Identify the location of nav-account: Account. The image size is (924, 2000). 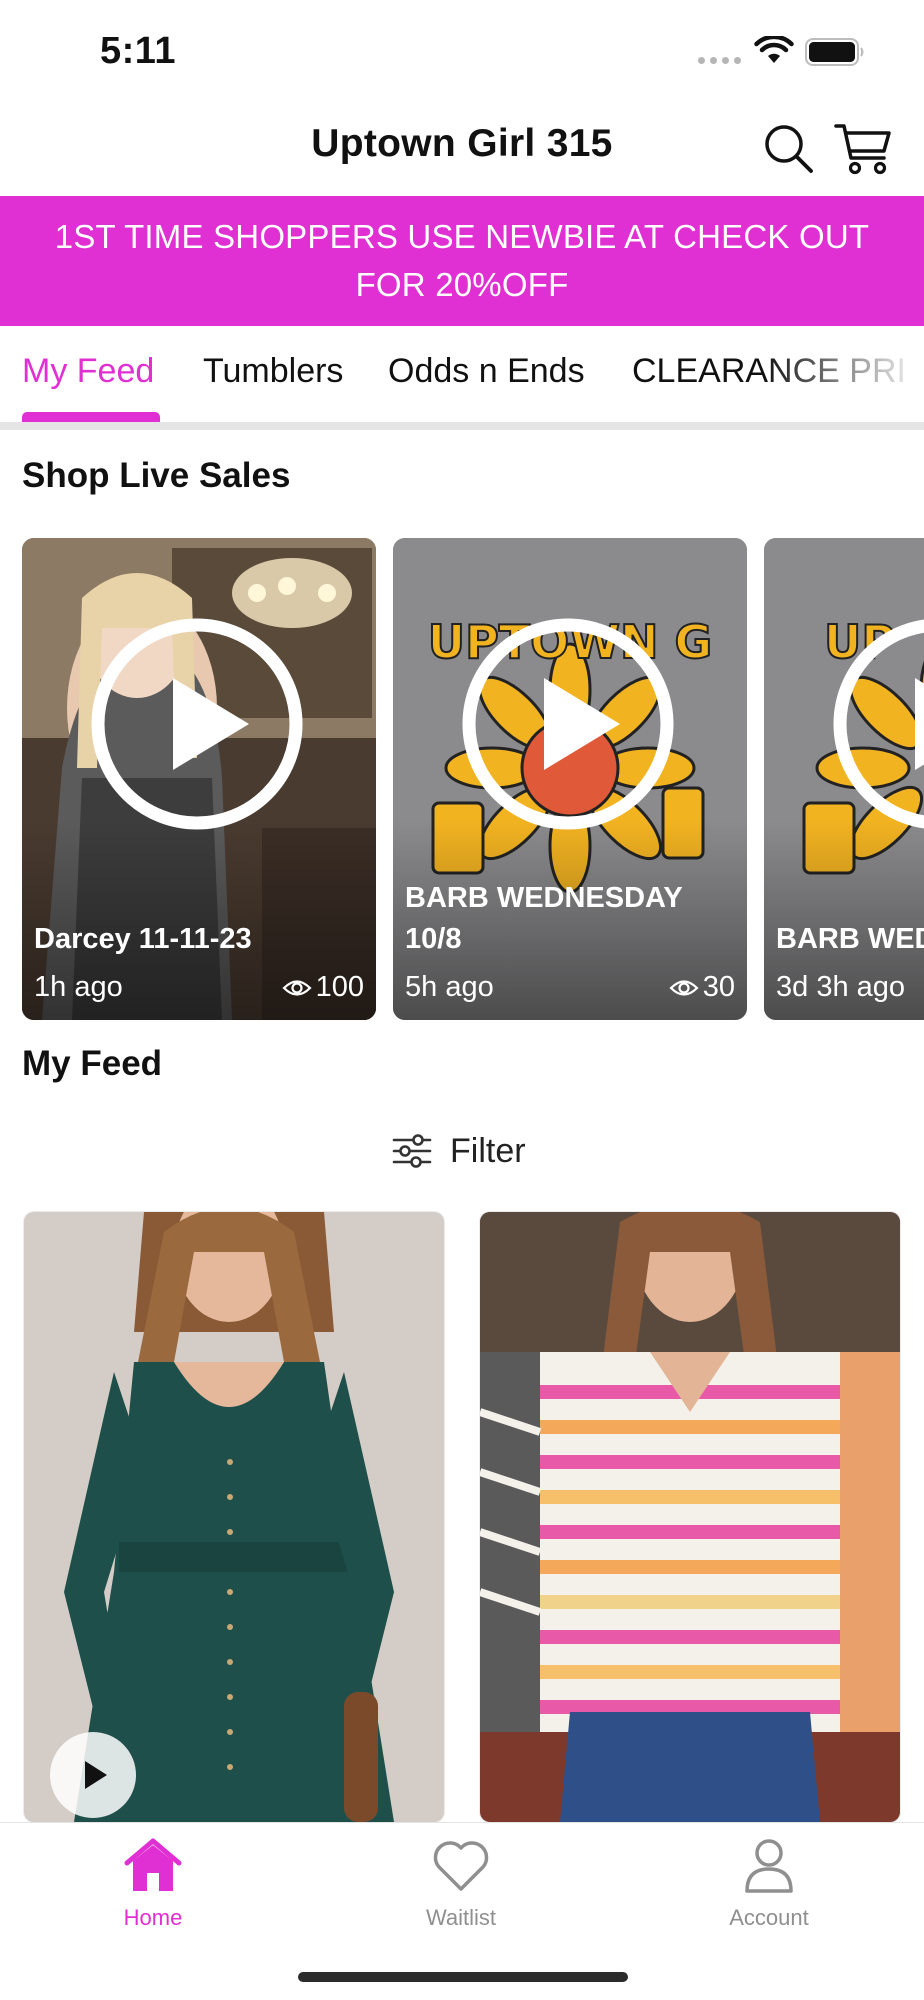
(769, 1883).